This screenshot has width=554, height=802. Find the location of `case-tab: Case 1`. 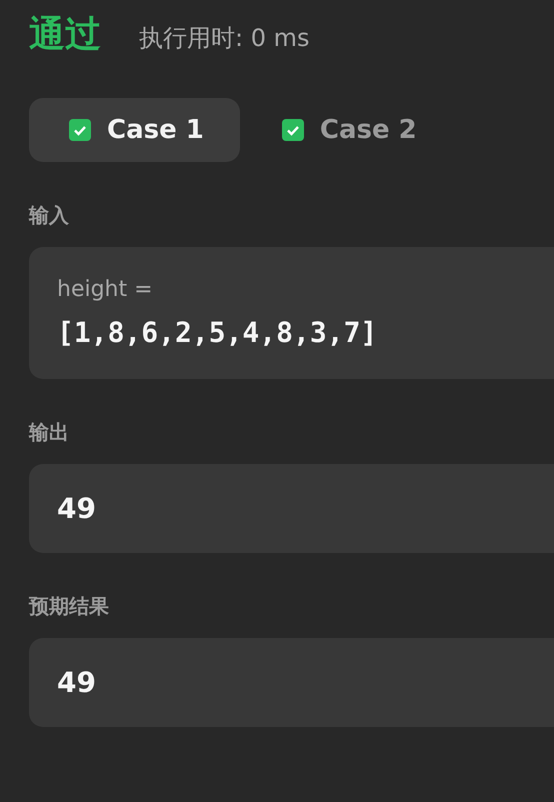

case-tab: Case 1 is located at coordinates (134, 130).